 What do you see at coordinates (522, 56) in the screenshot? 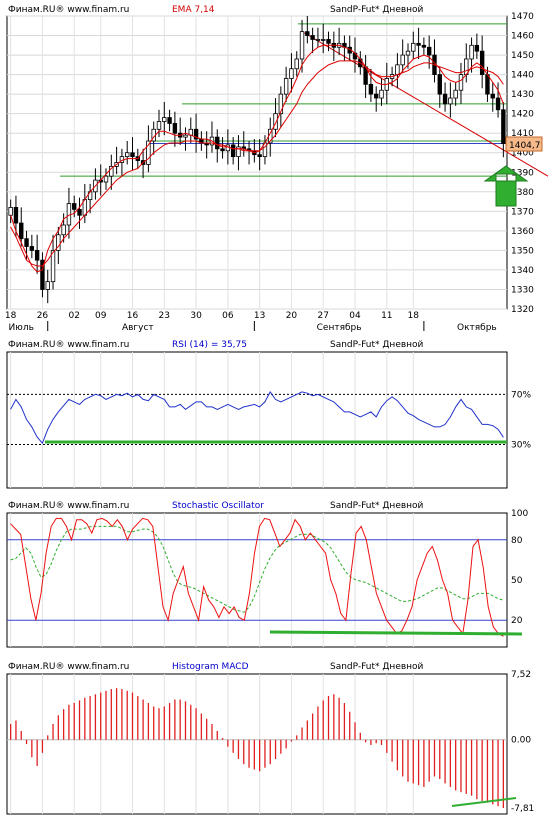
I see `price-y-tick: 1450` at bounding box center [522, 56].